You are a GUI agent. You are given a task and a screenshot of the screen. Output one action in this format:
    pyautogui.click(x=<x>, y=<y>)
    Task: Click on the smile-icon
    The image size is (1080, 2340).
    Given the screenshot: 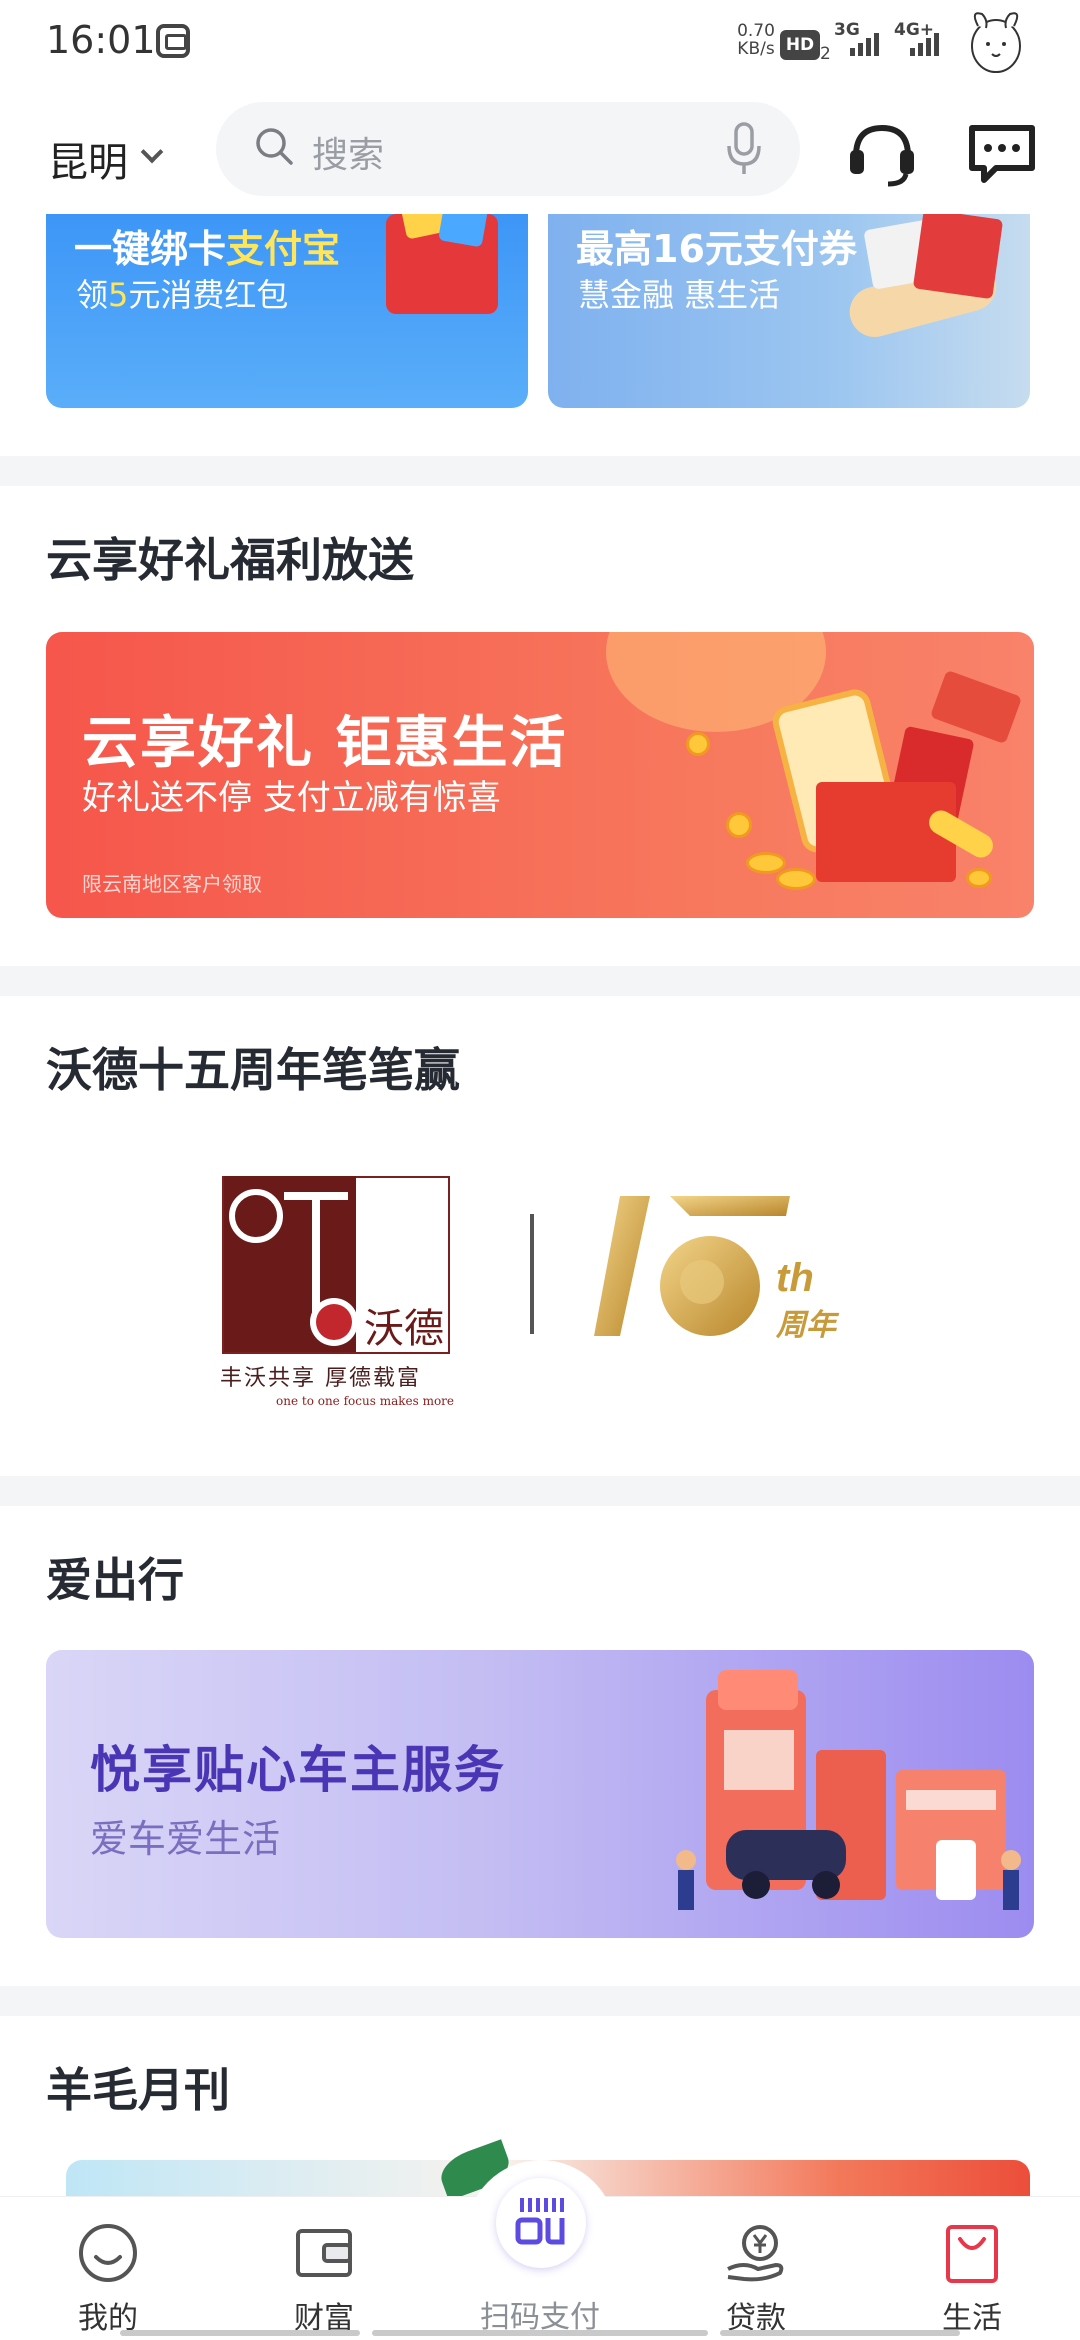 What is the action you would take?
    pyautogui.click(x=108, y=2253)
    